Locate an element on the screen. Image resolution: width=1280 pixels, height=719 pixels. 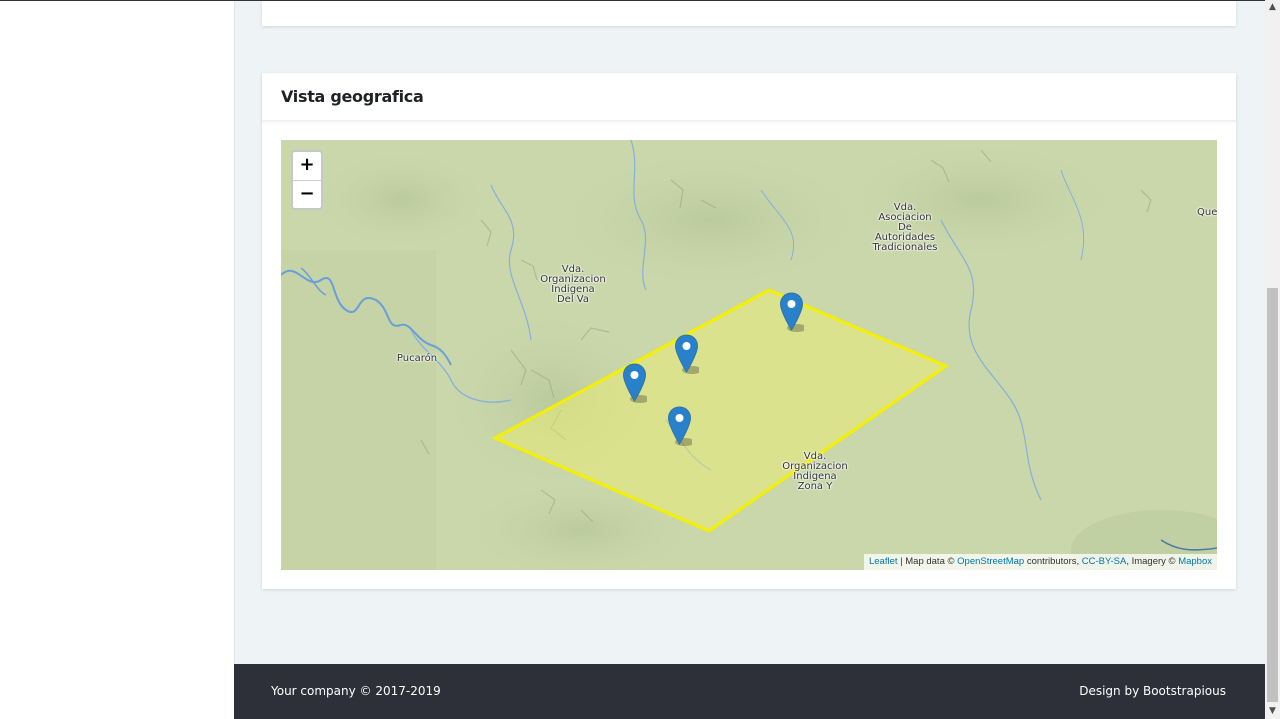
leaflet-link: Leaflet is located at coordinates (883, 561).